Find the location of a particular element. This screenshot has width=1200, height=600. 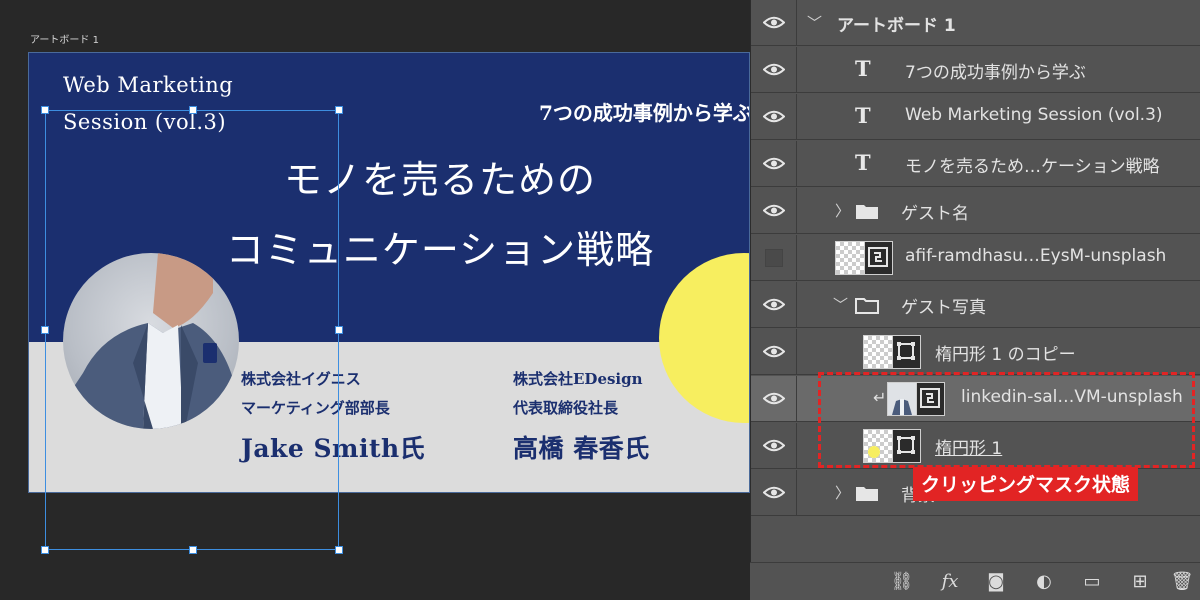

link-icon: ⛓ is located at coordinates (902, 582).